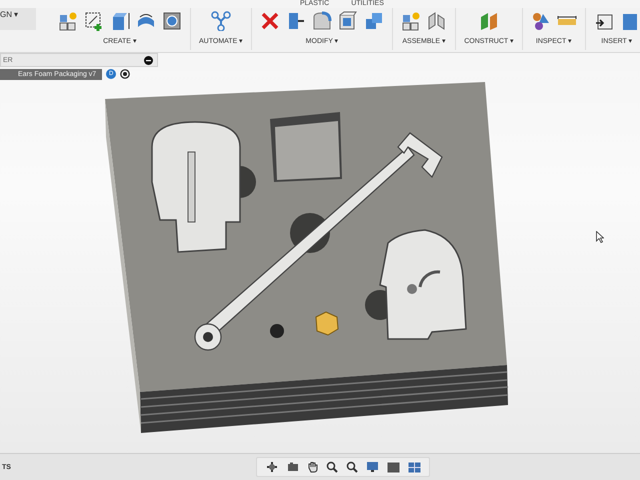 This screenshot has height=480, width=640. What do you see at coordinates (414, 467) in the screenshot?
I see `viewports-icon` at bounding box center [414, 467].